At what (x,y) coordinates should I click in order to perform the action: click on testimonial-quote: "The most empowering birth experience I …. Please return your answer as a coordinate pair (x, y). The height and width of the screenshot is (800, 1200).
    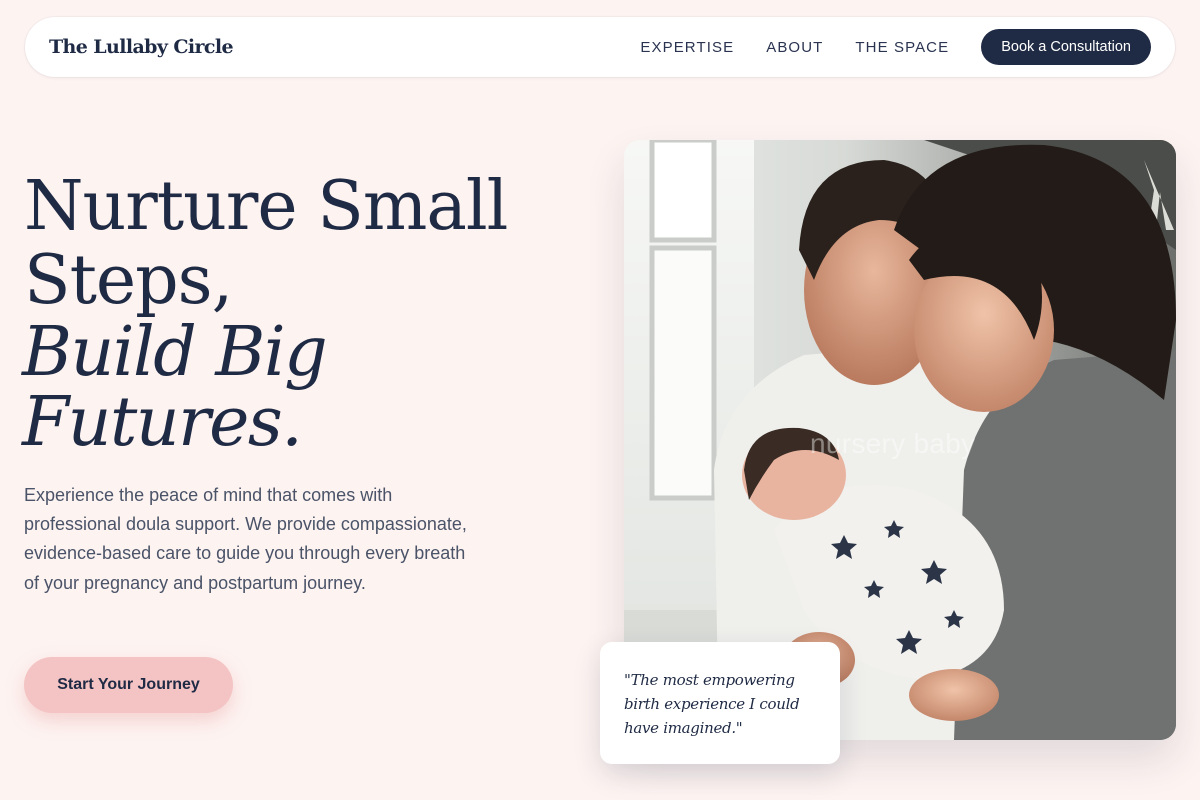
    Looking at the image, I should click on (712, 704).